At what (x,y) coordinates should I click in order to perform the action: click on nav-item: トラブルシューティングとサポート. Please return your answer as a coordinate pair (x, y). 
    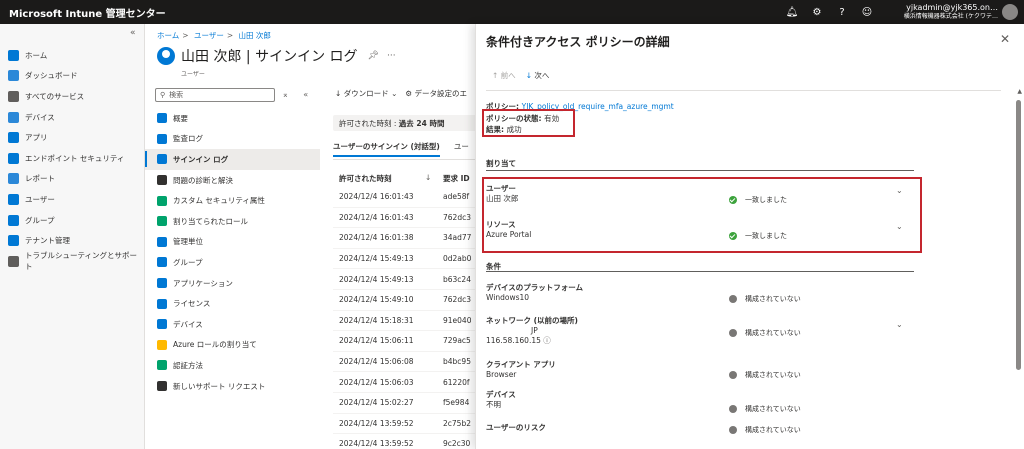
    Looking at the image, I should click on (72, 261).